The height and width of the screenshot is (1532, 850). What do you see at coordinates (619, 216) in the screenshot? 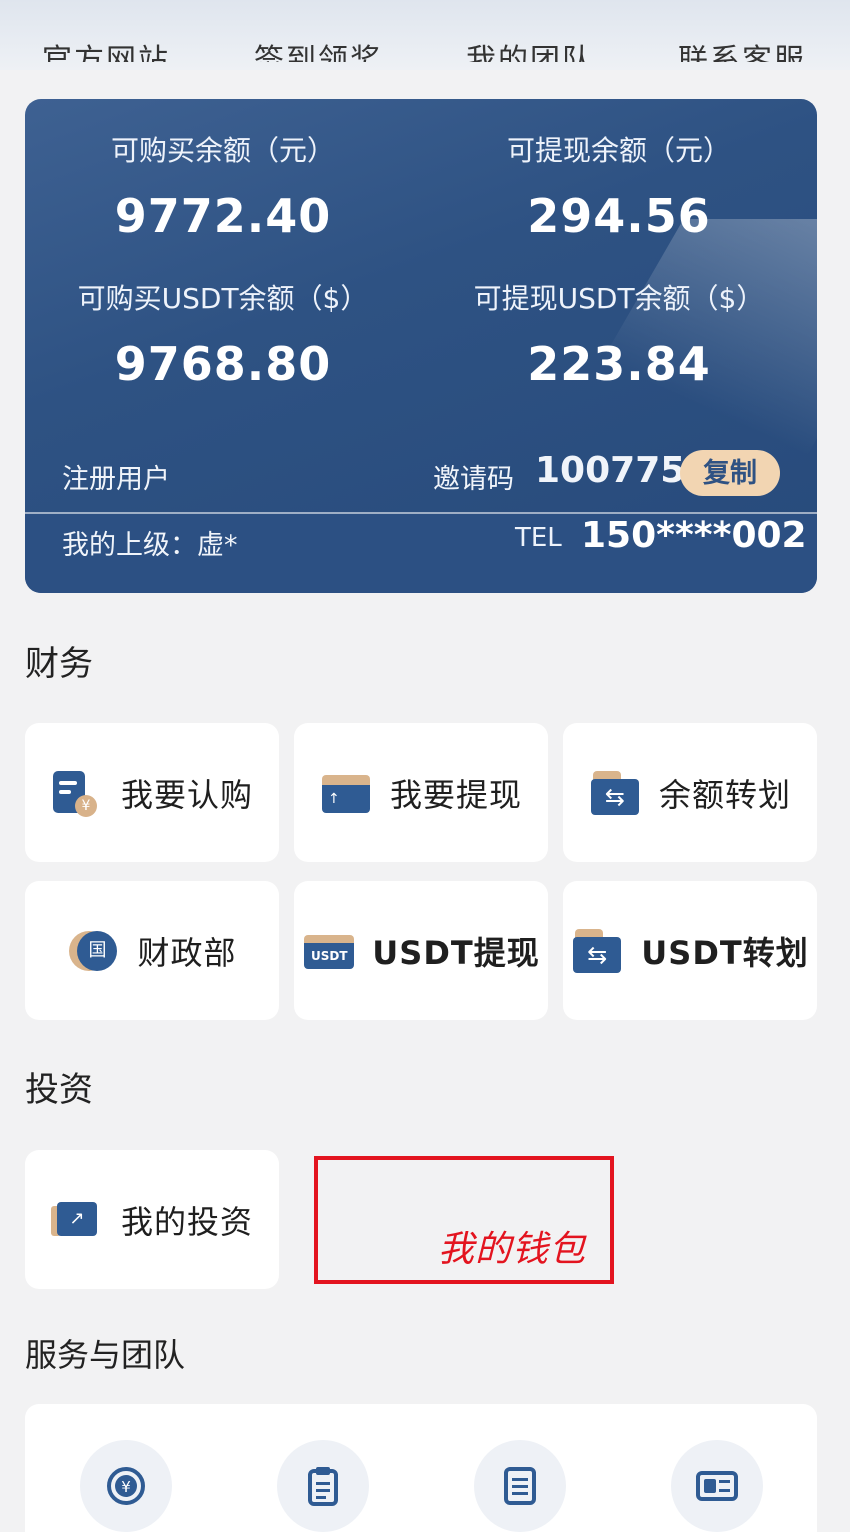
I see `withdrawable-balance-value: 294.56` at bounding box center [619, 216].